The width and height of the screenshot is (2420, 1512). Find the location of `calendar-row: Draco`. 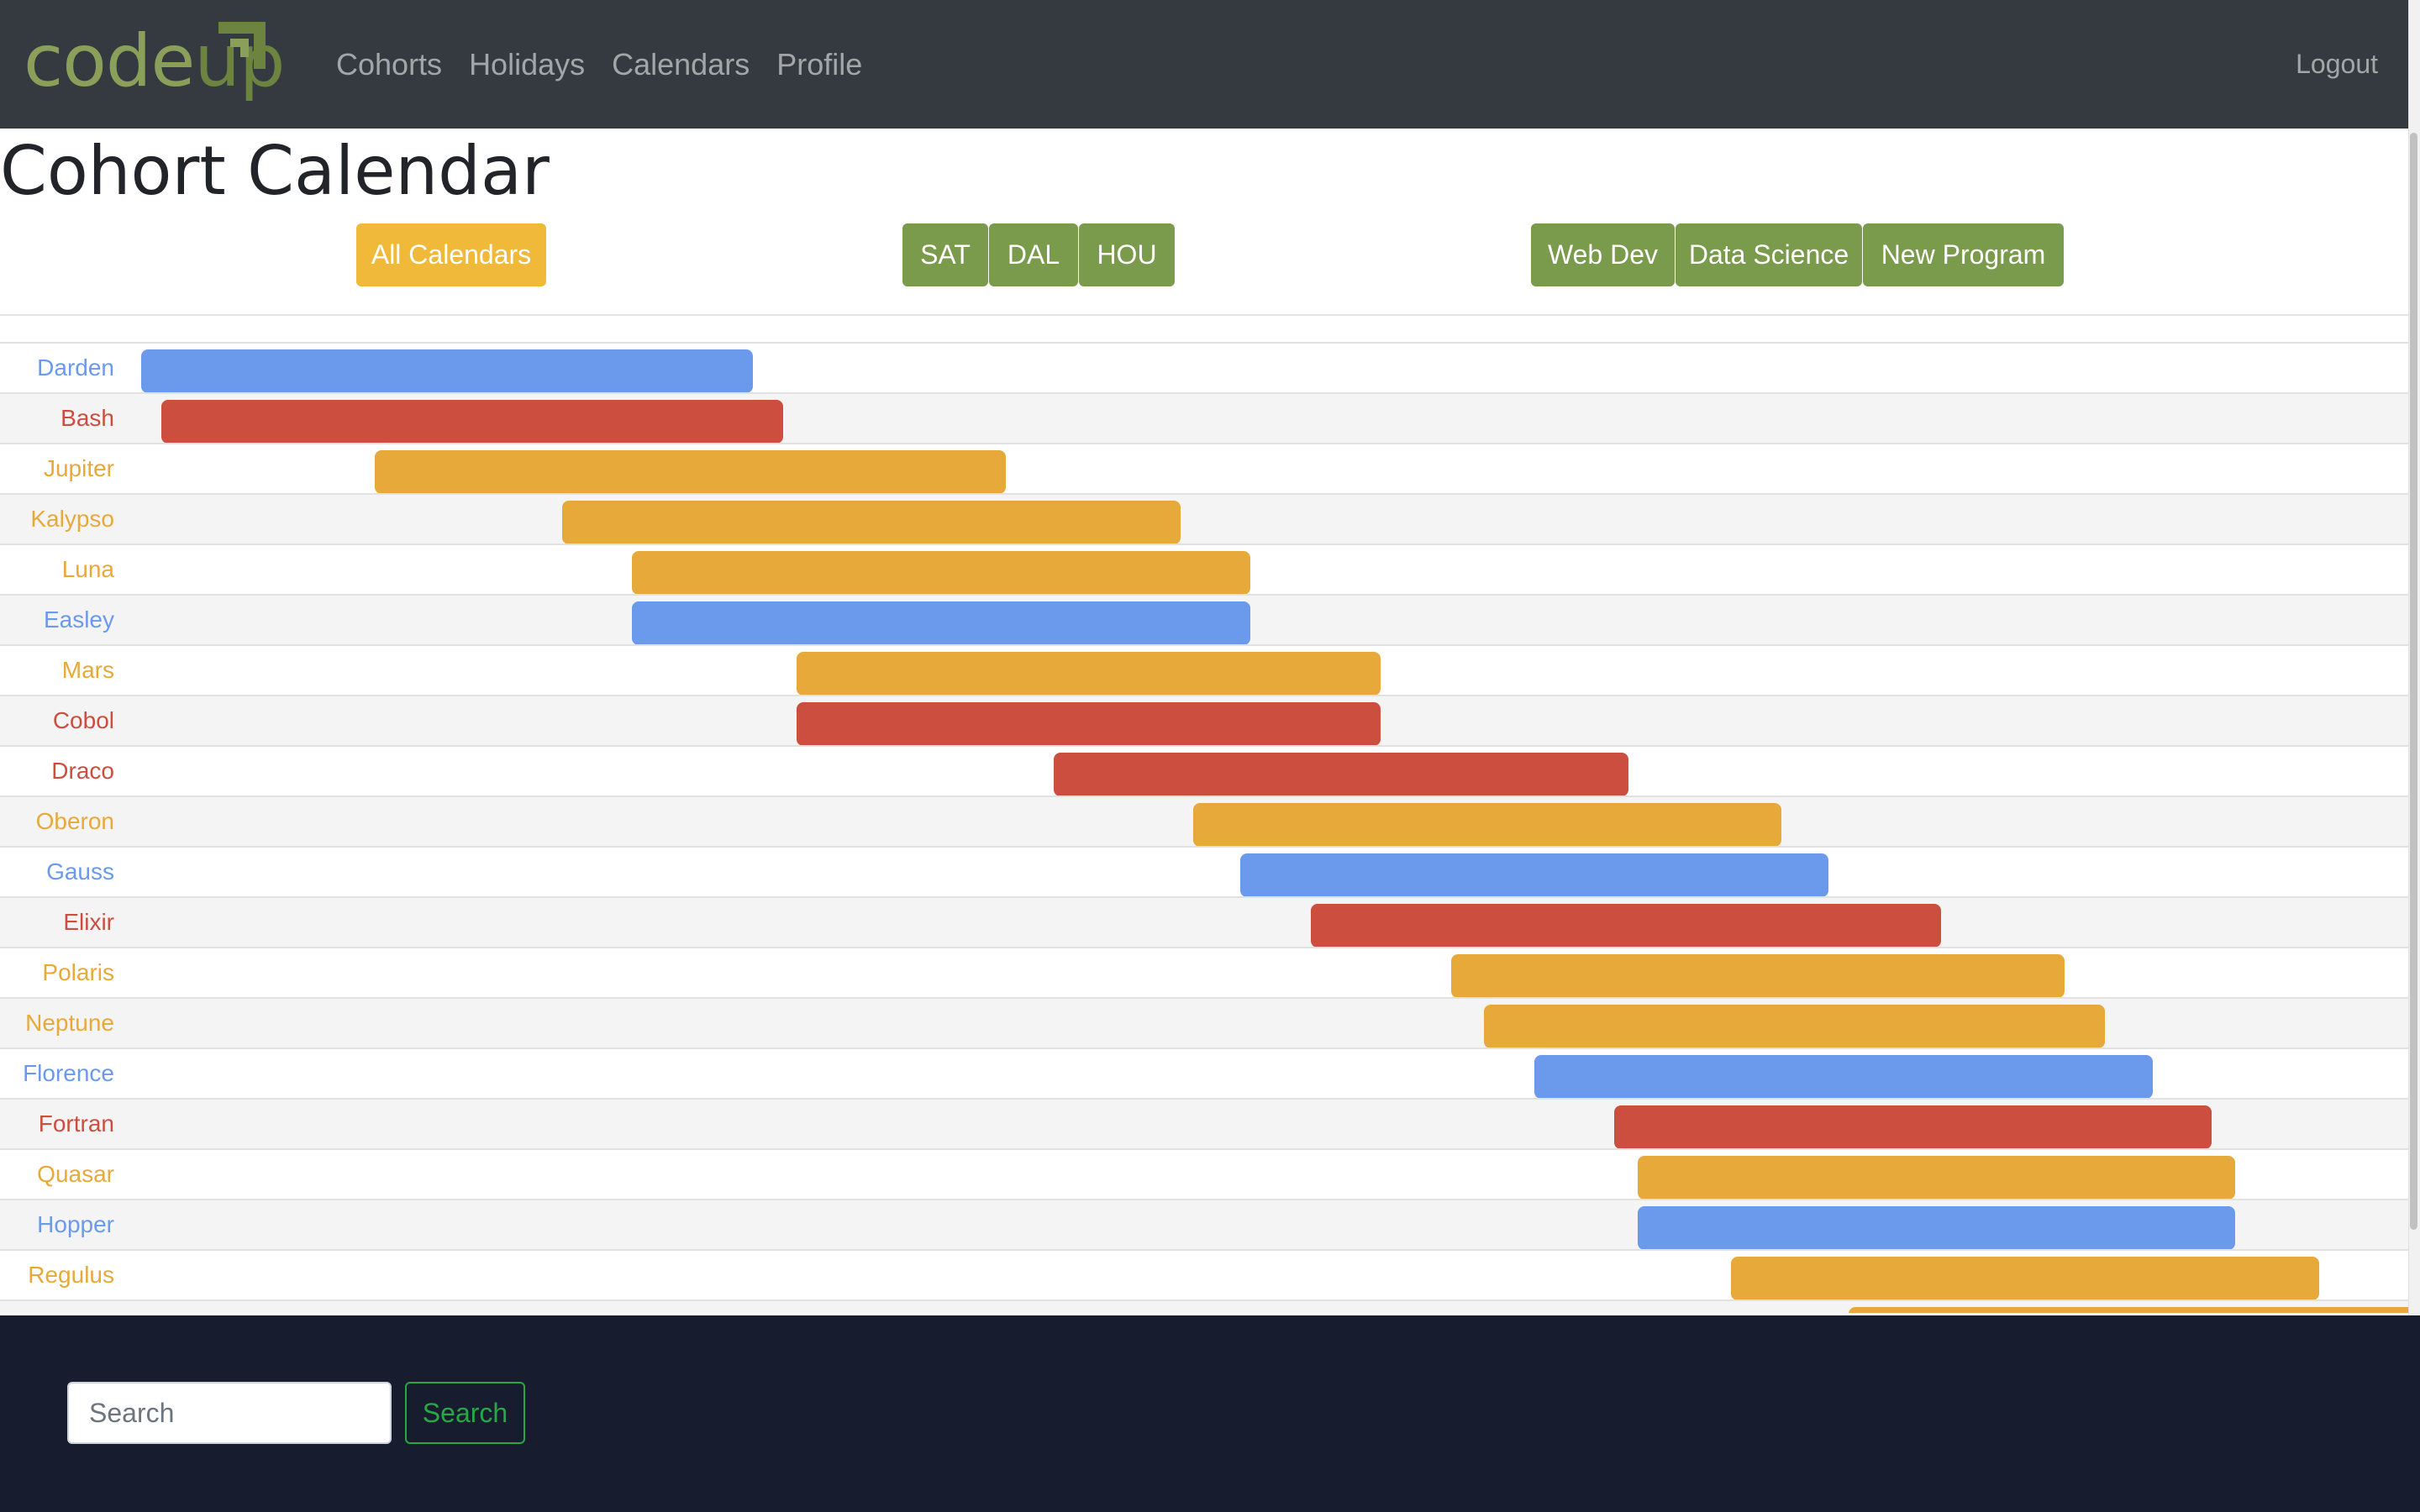

calendar-row: Draco is located at coordinates (1204, 770).